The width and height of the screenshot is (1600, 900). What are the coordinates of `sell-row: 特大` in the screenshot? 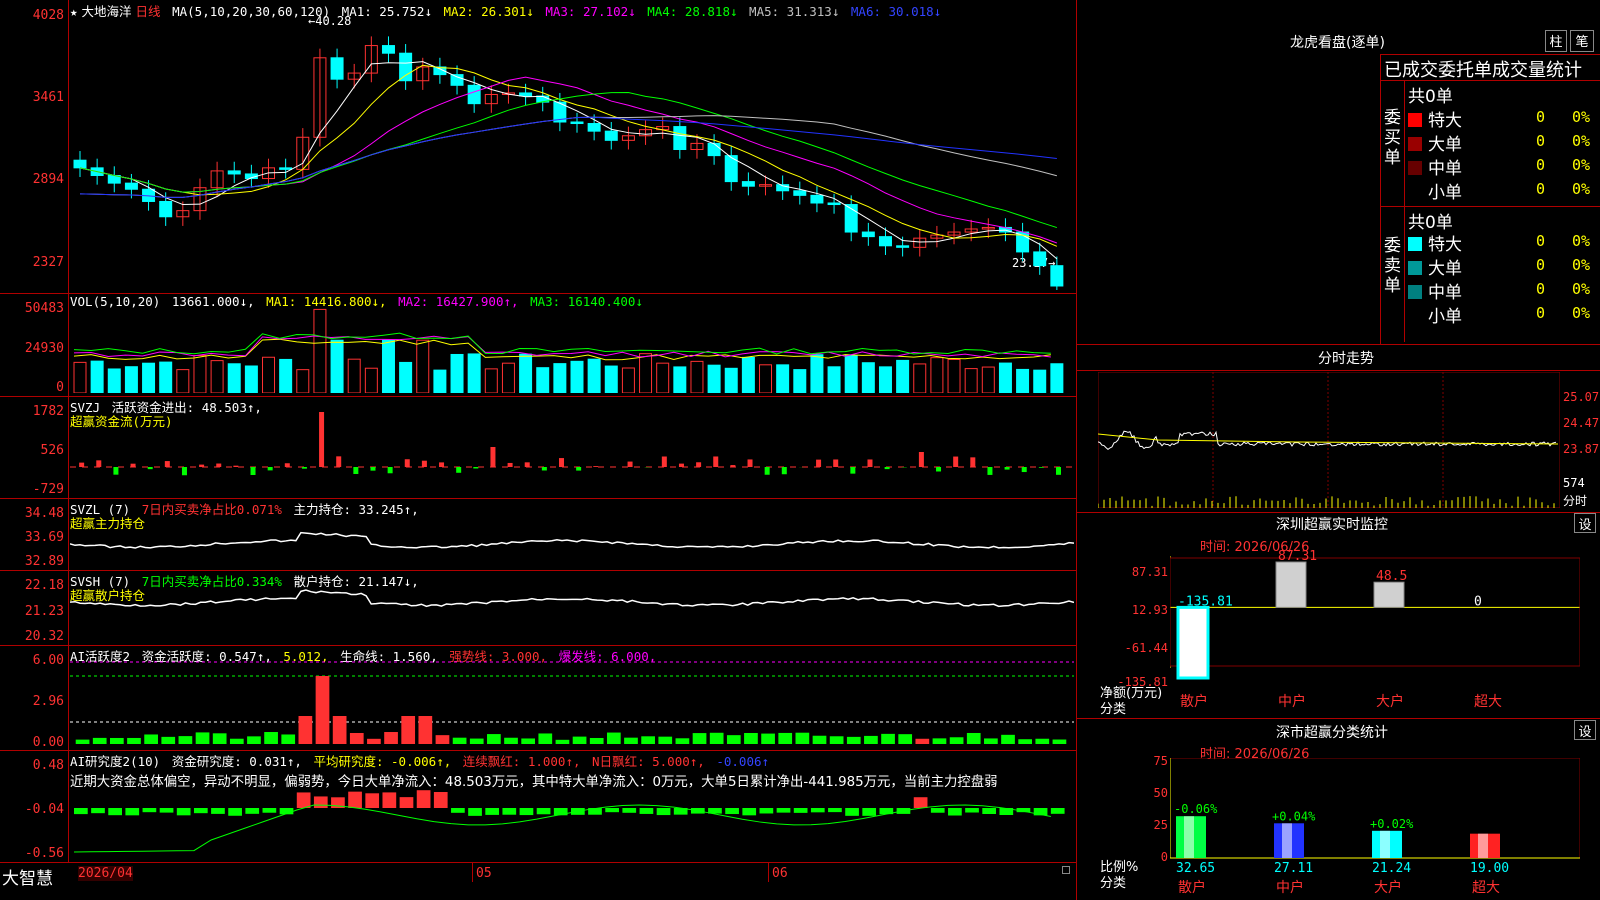 It's located at (1435, 242).